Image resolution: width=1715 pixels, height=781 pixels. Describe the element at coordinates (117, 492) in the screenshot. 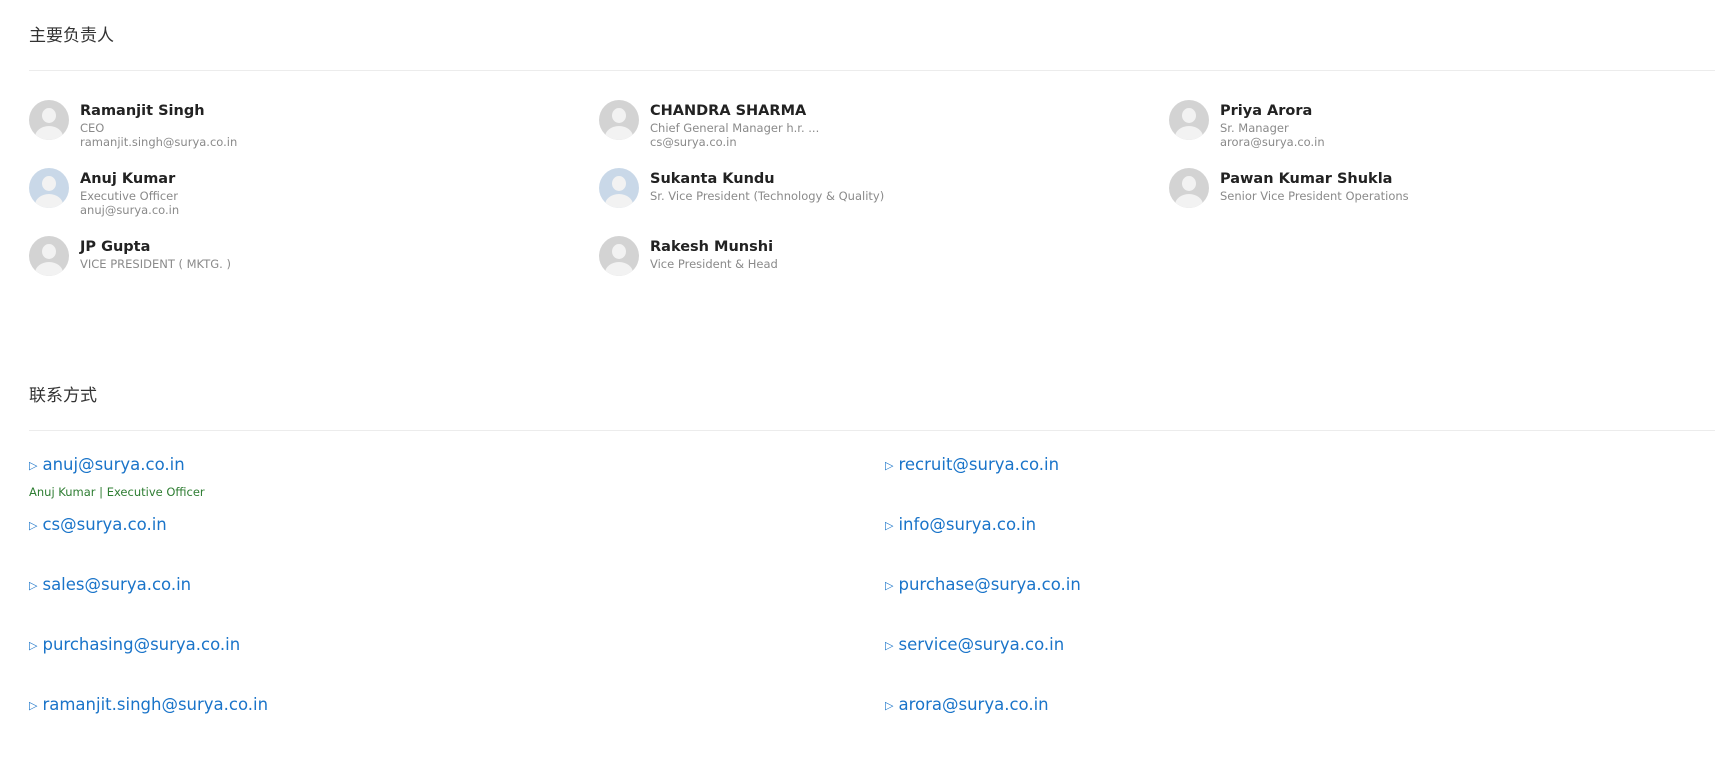

I see `contact-note: Anuj Kumar | Executive Officer` at that location.